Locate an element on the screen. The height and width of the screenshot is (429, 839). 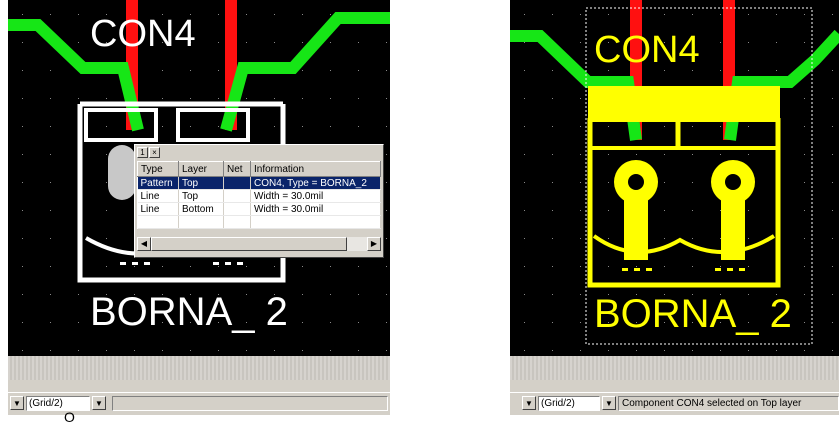
scroll-right-icon: ▶ is located at coordinates (374, 244).